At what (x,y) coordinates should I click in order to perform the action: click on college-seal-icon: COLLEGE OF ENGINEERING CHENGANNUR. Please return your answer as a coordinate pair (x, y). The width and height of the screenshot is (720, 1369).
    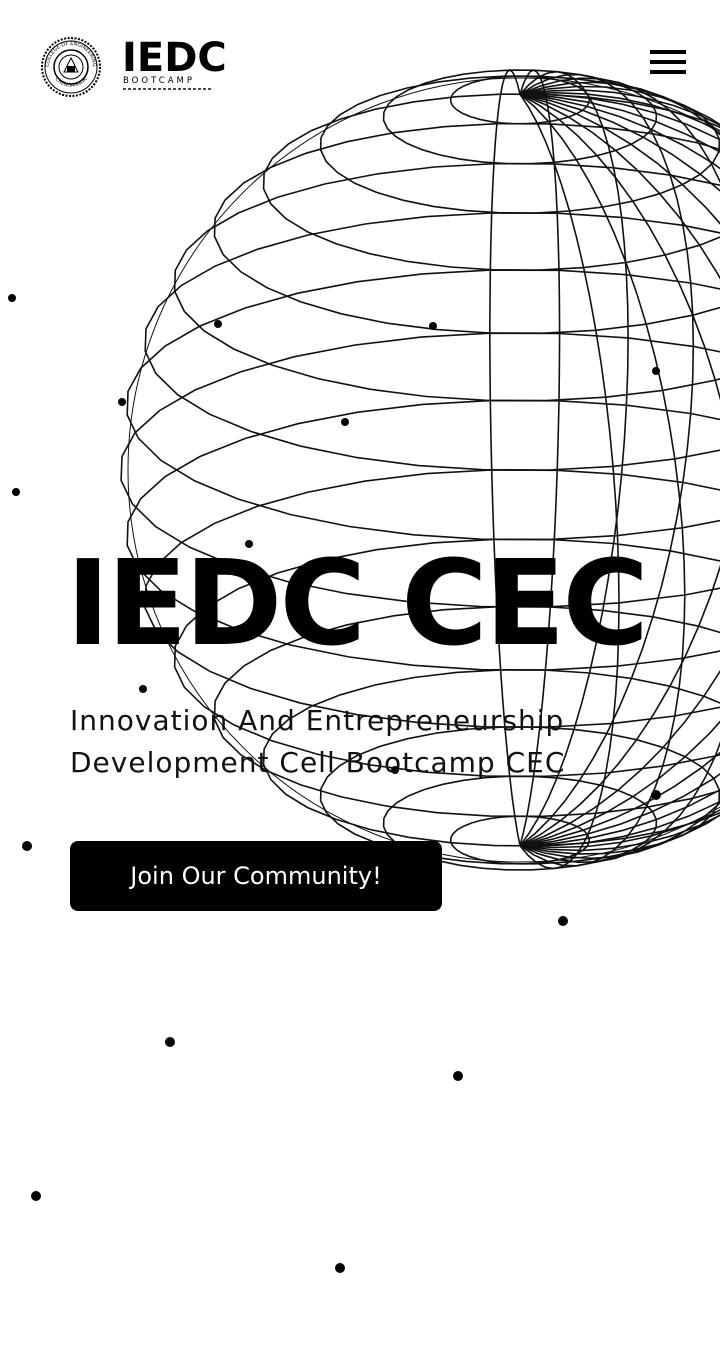
    Looking at the image, I should click on (71, 67).